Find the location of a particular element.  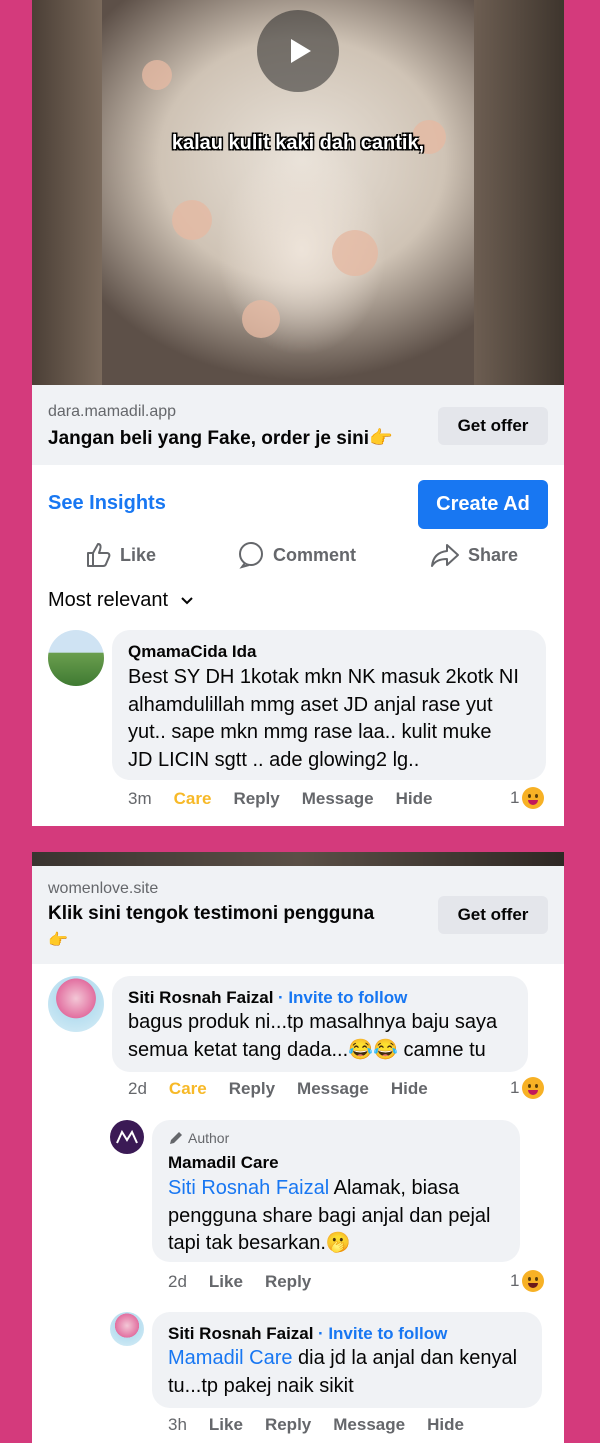

comment-author: Mamadil Care is located at coordinates (223, 1163).